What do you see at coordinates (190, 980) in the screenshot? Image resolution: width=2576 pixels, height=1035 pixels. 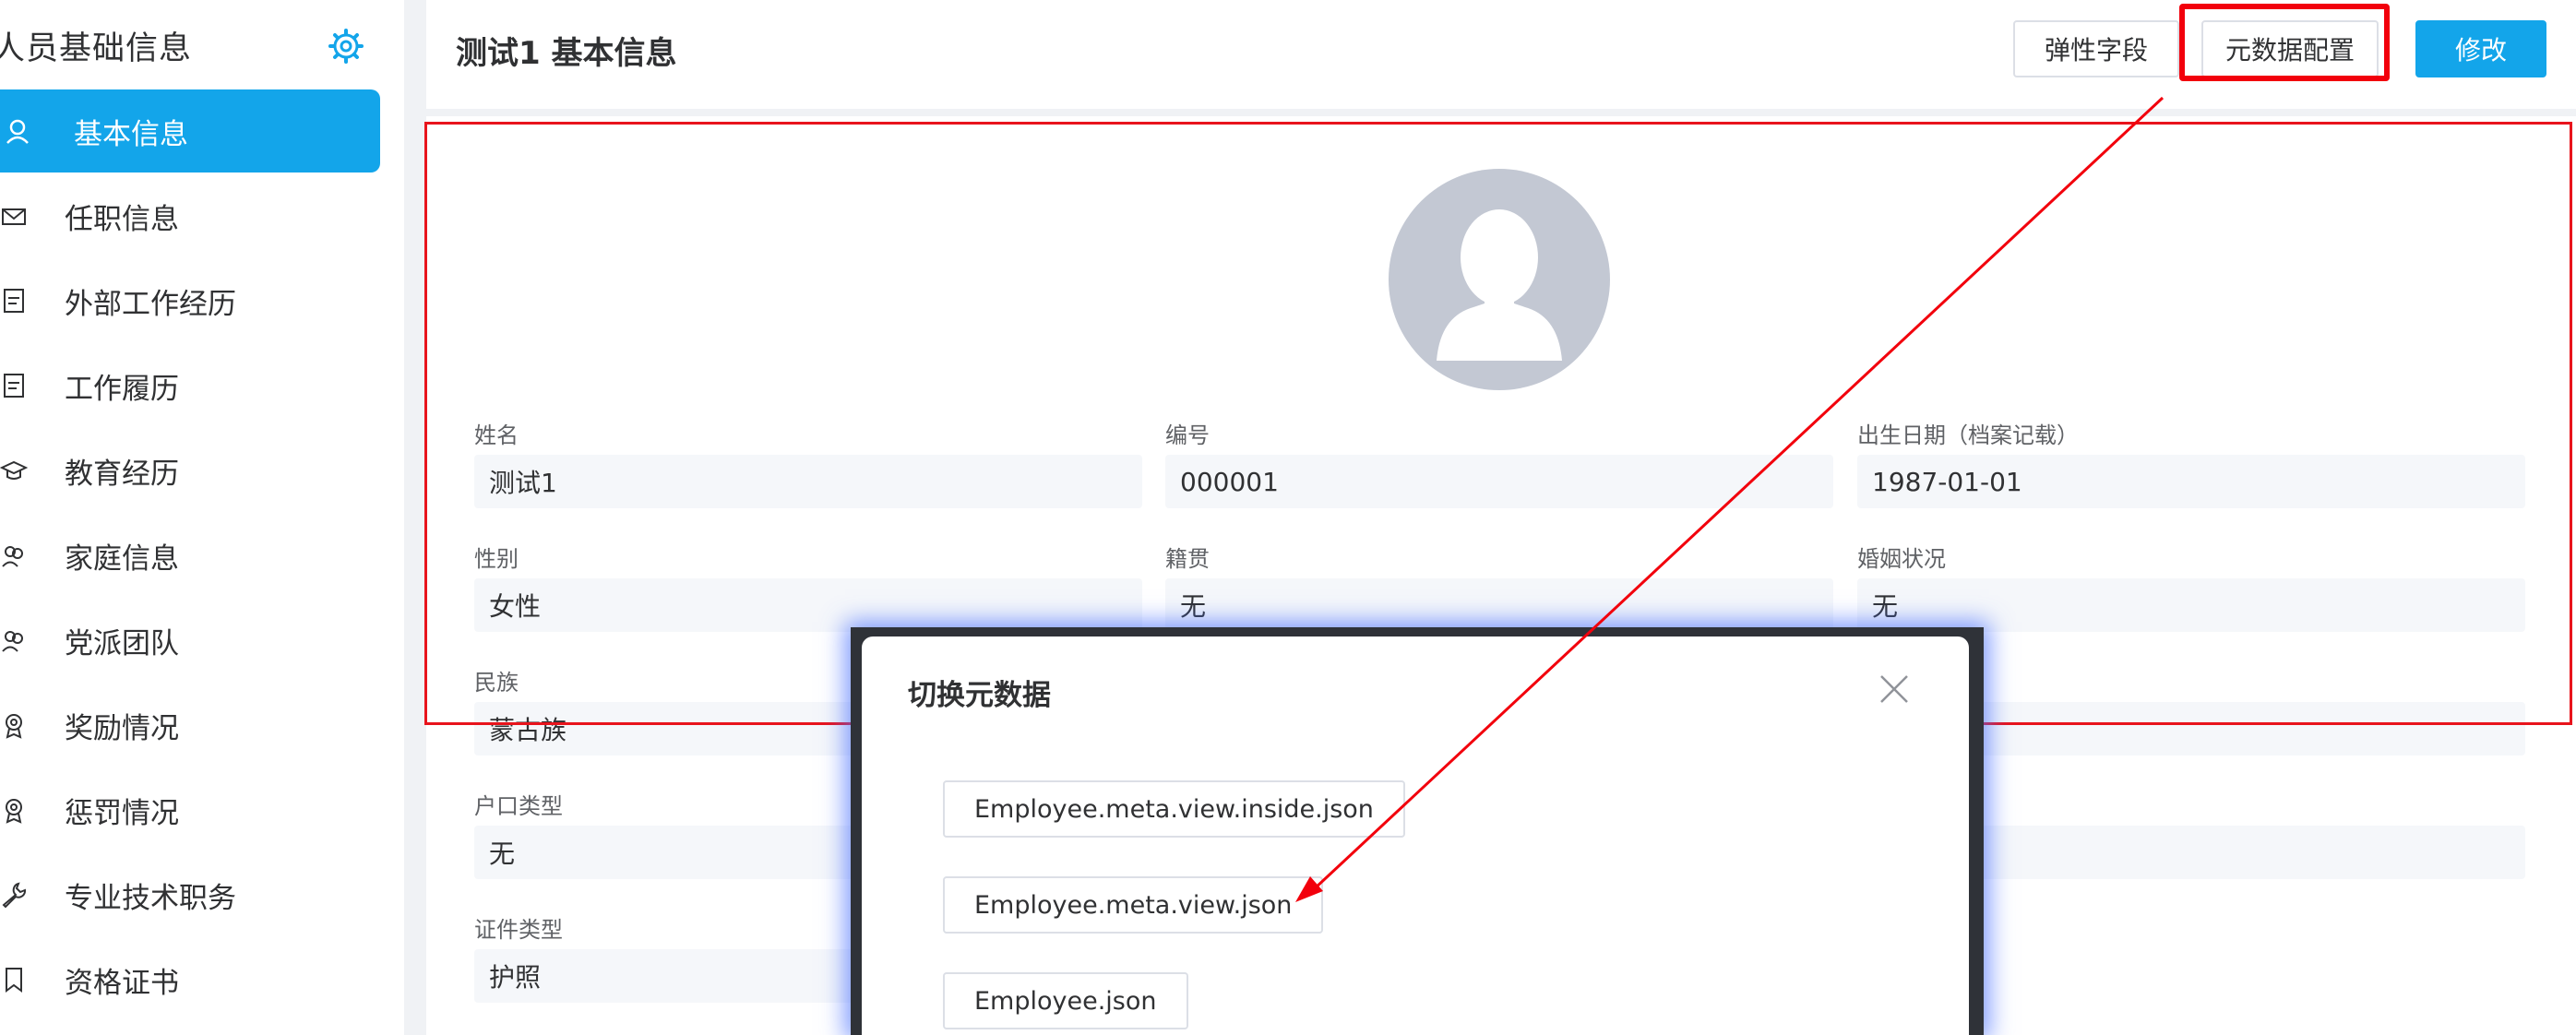 I see `sidebar-item-certificates: 资格证书` at bounding box center [190, 980].